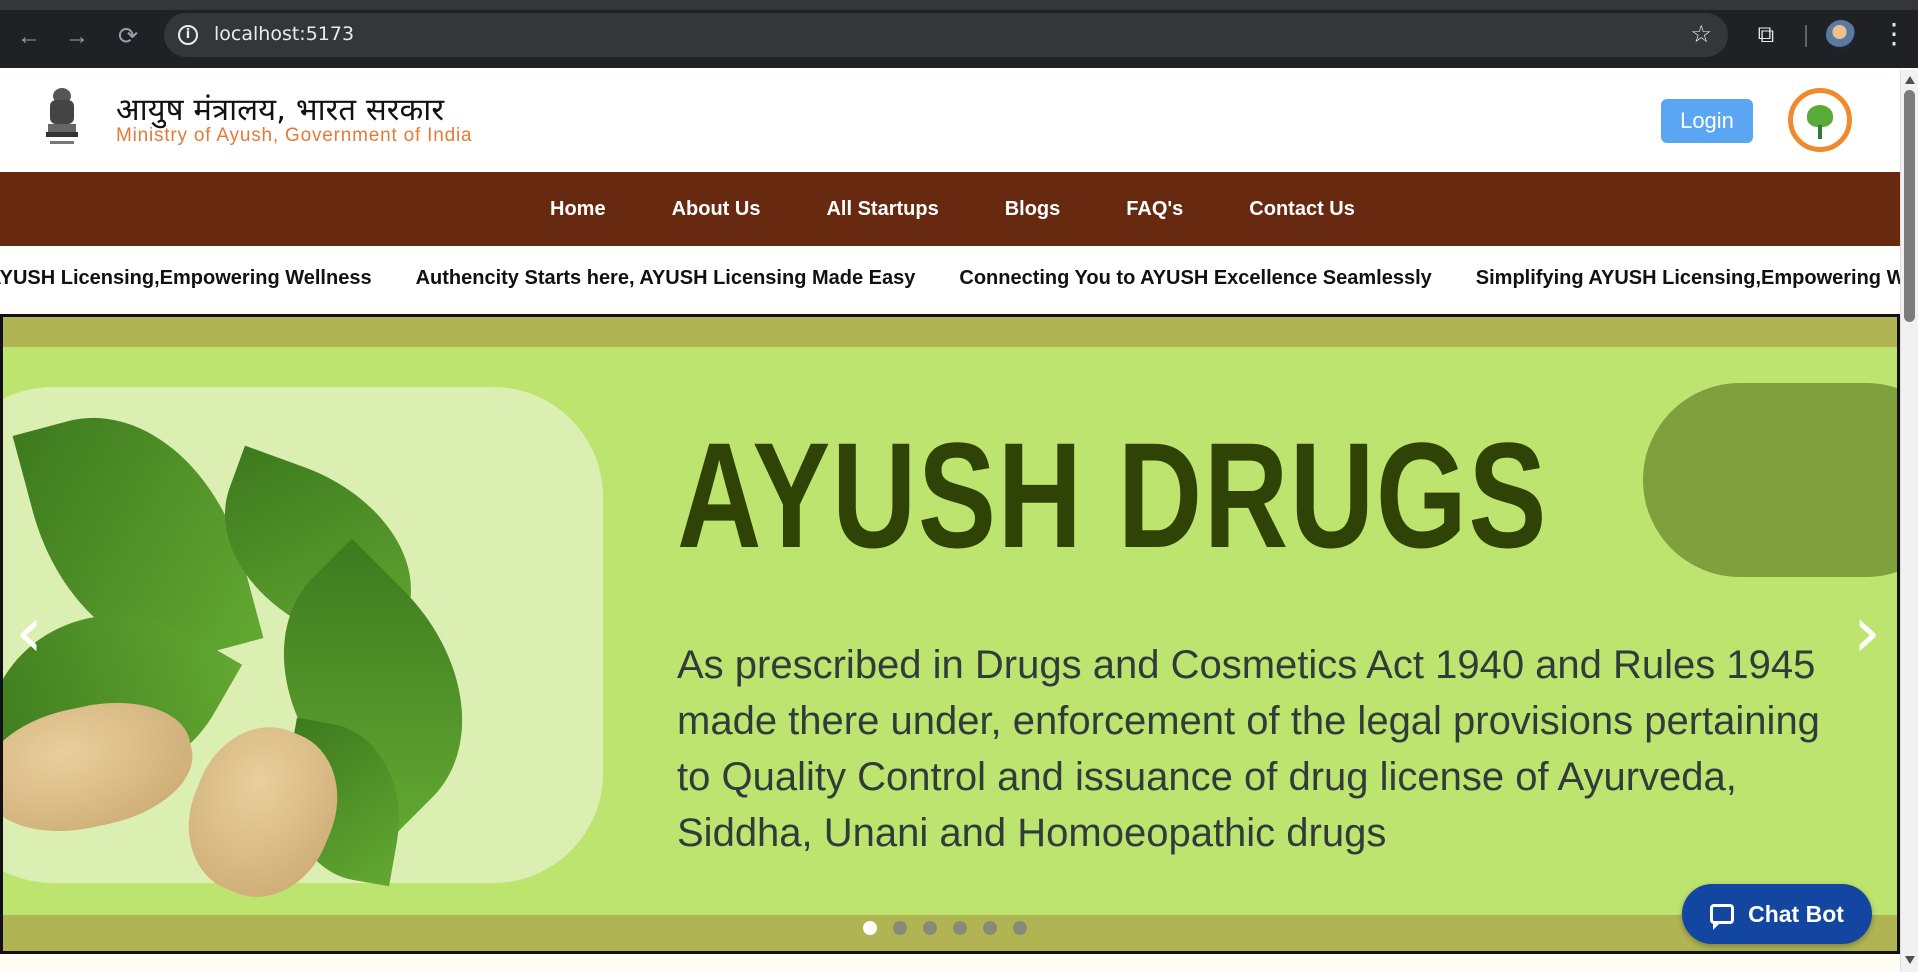 Image resolution: width=1918 pixels, height=972 pixels. I want to click on back-button: ←, so click(29, 37).